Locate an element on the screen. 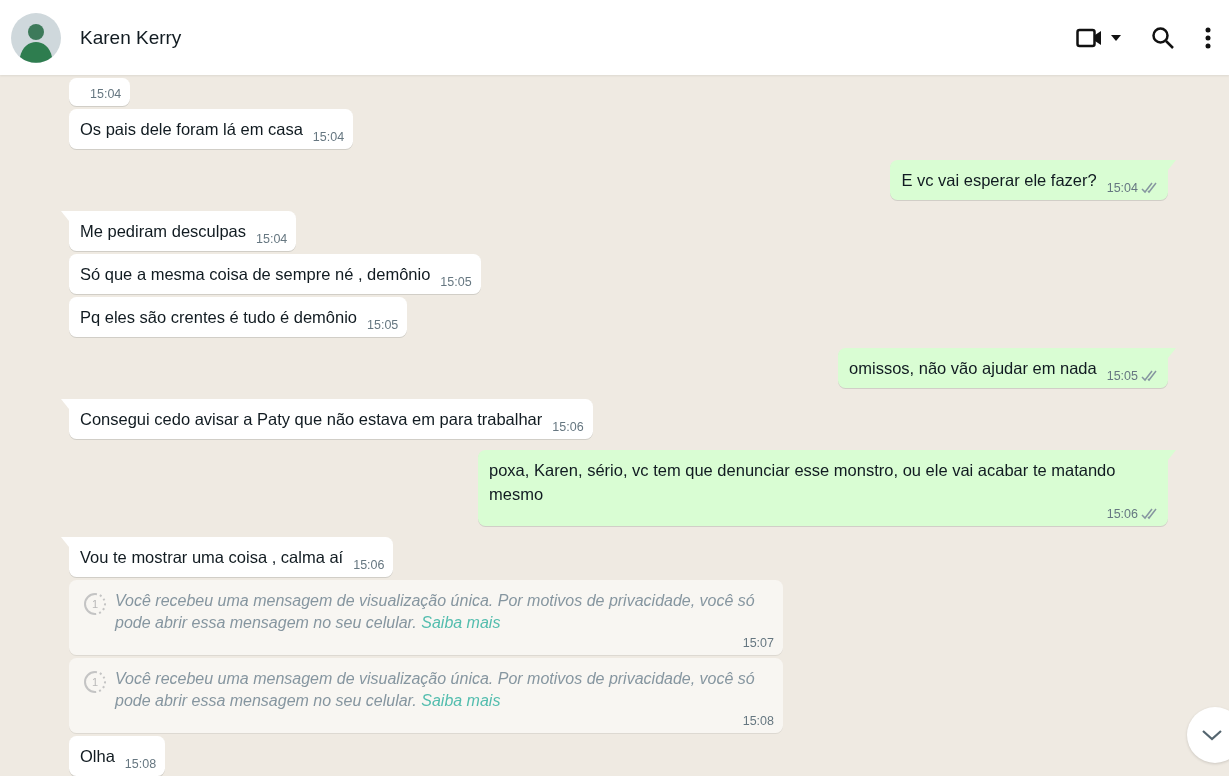  message-text: omissos, não vão ajudar em nada is located at coordinates (973, 368).